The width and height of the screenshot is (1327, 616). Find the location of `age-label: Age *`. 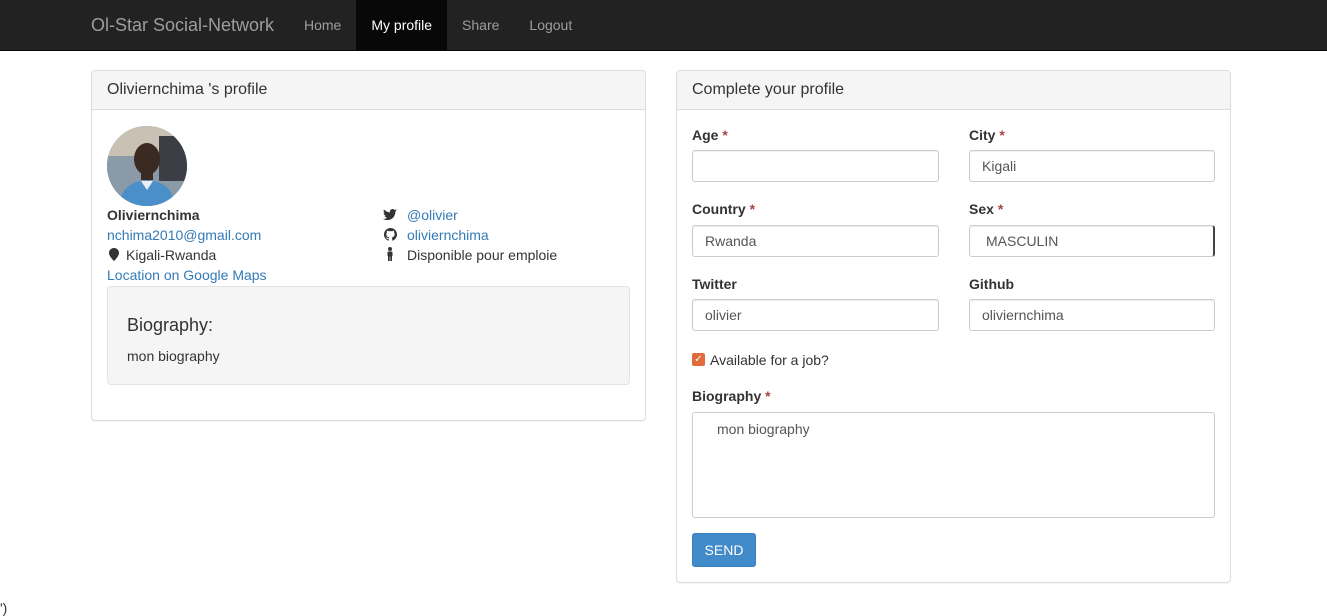

age-label: Age * is located at coordinates (710, 135).